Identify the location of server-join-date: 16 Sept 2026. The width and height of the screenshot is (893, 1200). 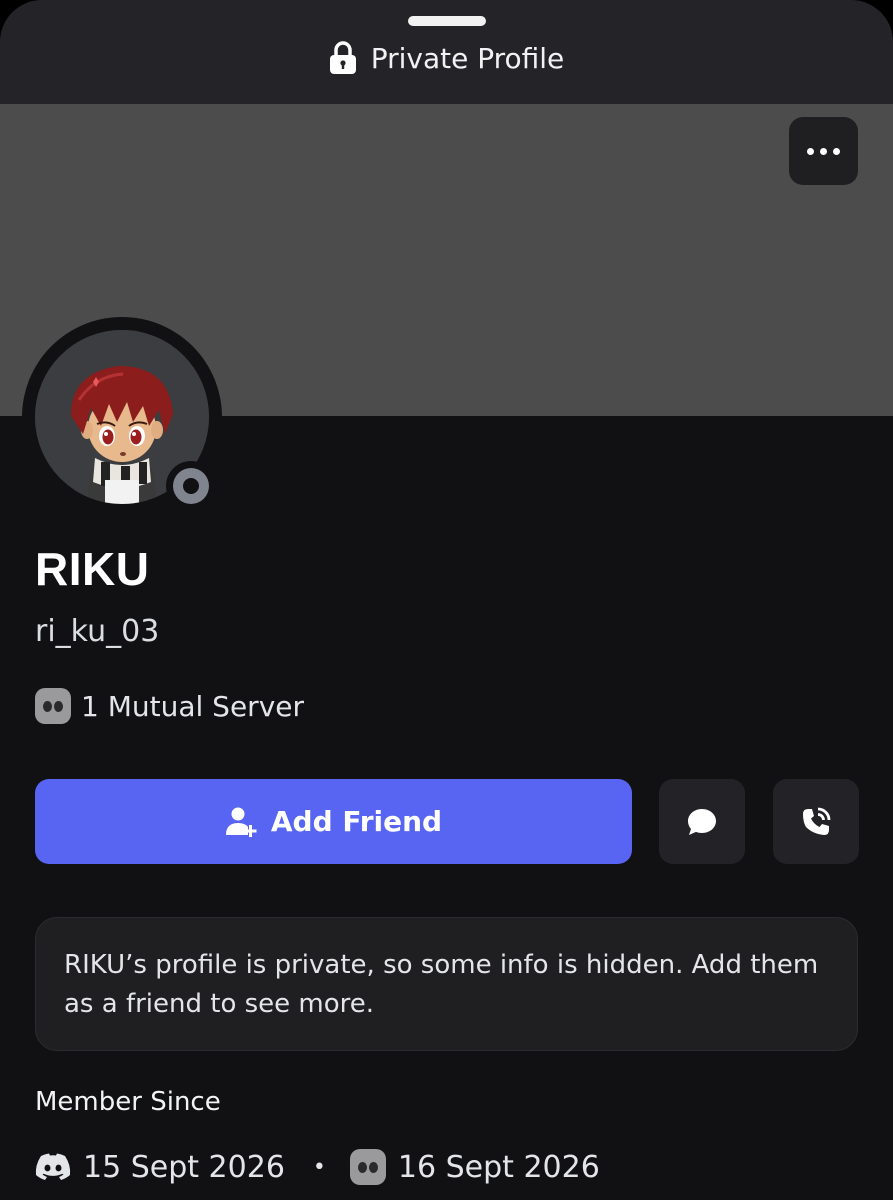
(498, 1167).